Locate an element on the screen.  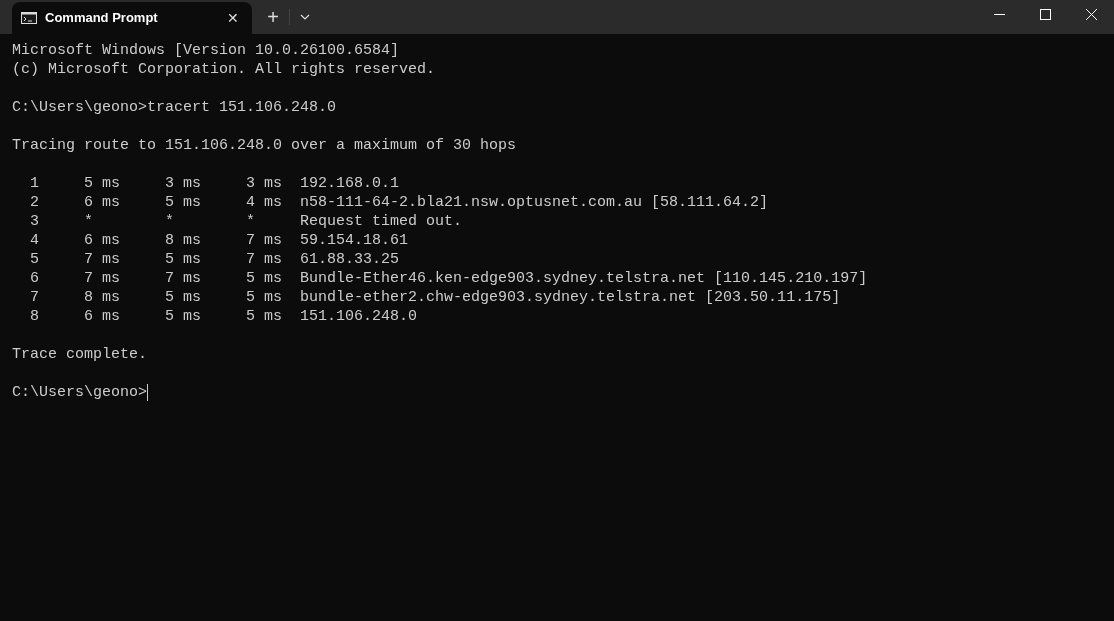
terminal-icon is located at coordinates (29, 18).